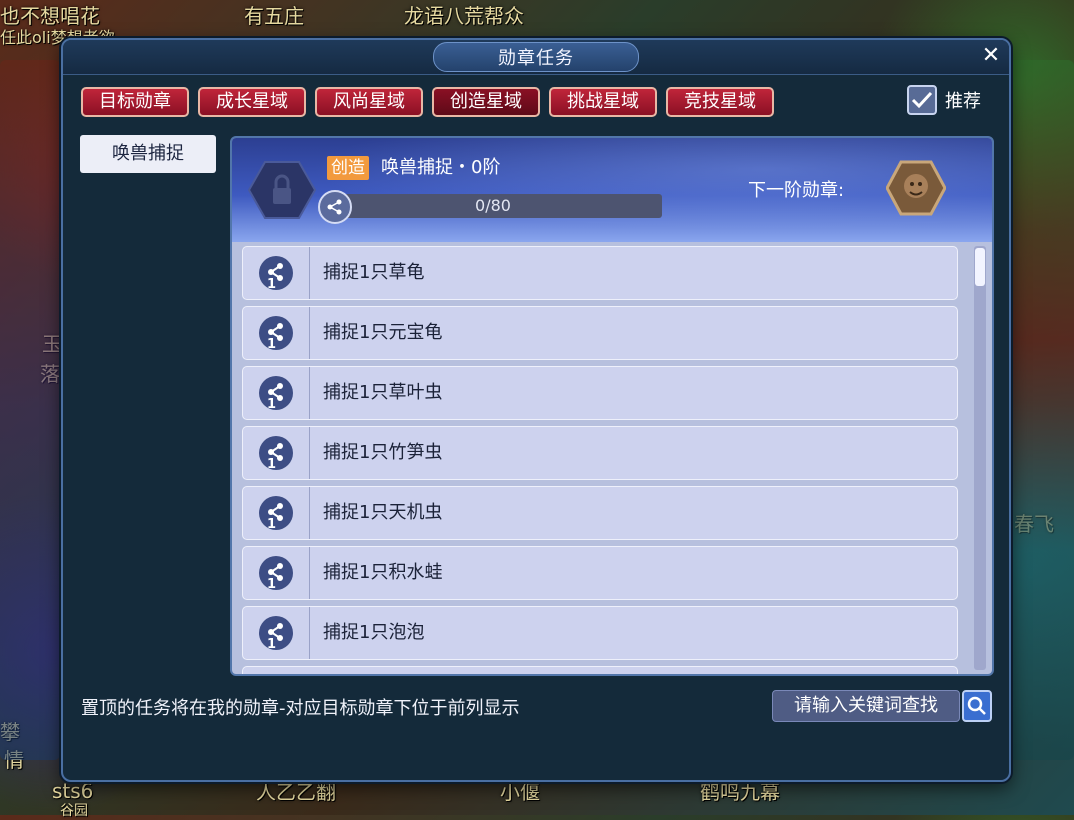 This screenshot has height=820, width=1074. Describe the element at coordinates (383, 392) in the screenshot. I see `task-label: 捕捉1只草叶虫` at that location.